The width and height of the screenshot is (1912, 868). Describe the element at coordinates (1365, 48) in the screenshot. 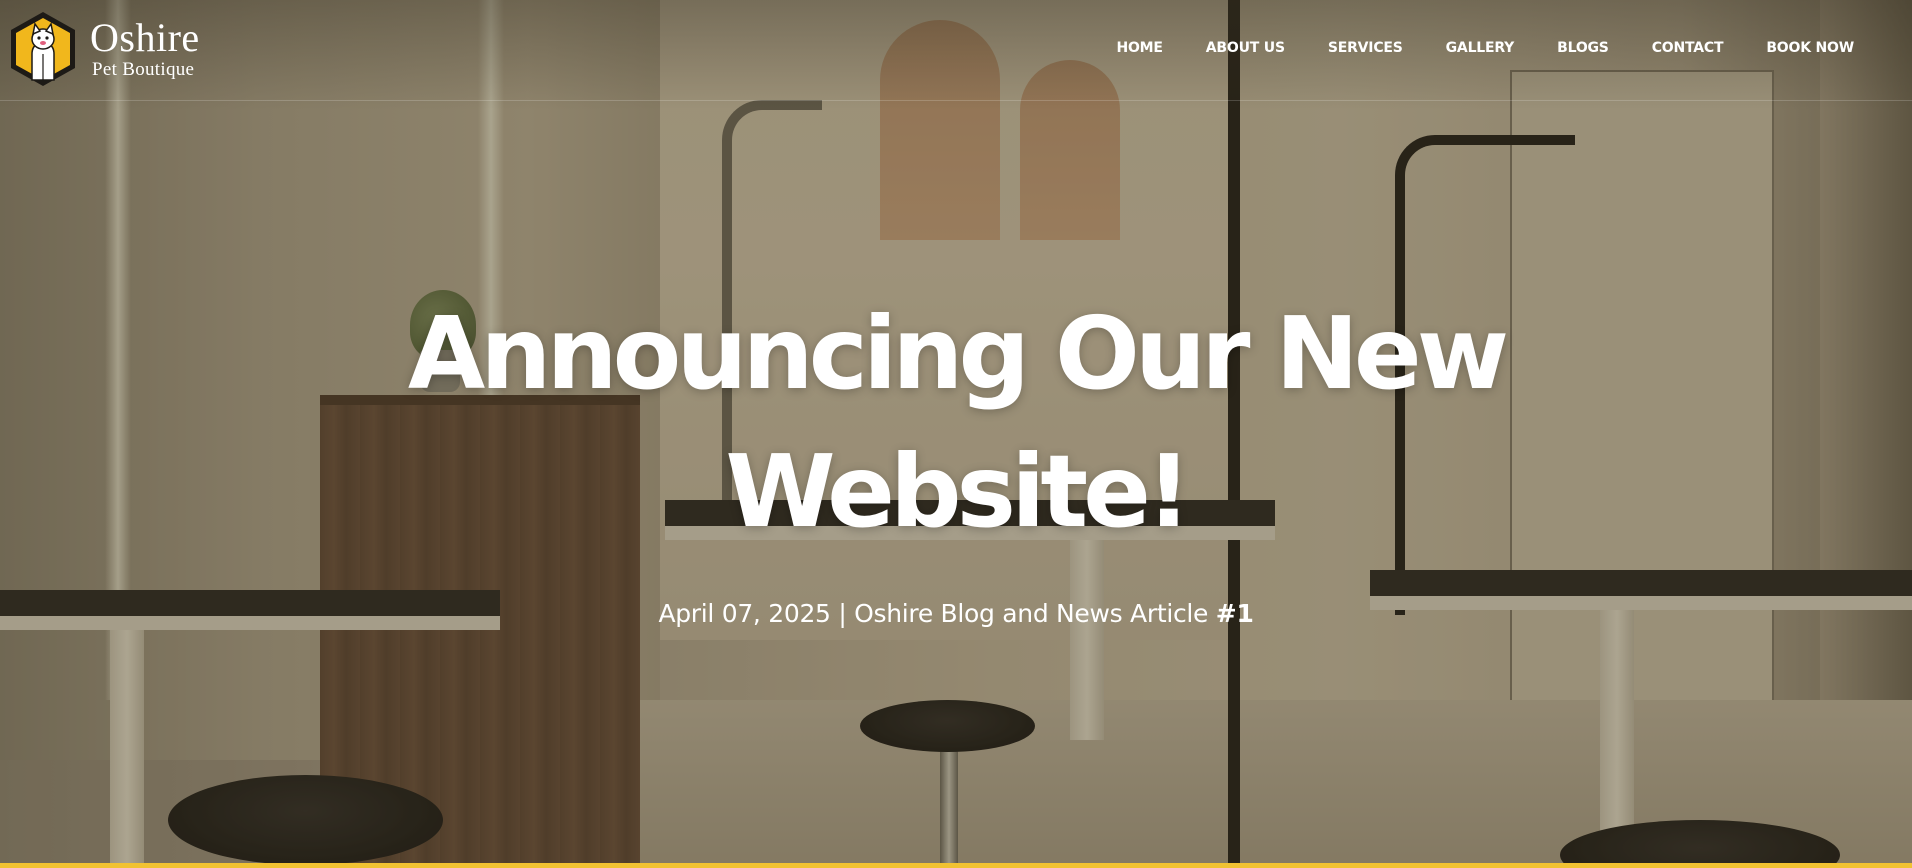

I see `nav-services-link: SERVICES` at that location.